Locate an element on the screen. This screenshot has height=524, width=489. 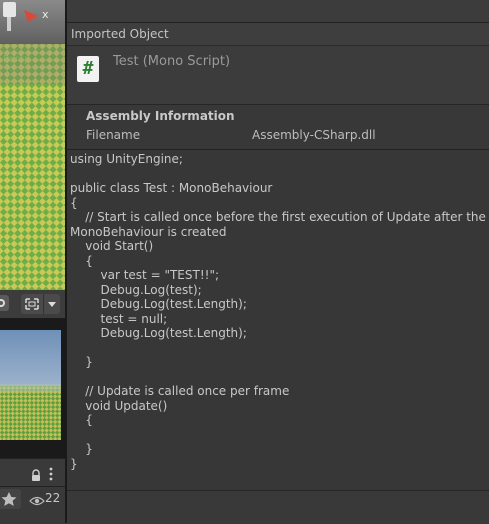
game-view-toolbar is located at coordinates (32, 304).